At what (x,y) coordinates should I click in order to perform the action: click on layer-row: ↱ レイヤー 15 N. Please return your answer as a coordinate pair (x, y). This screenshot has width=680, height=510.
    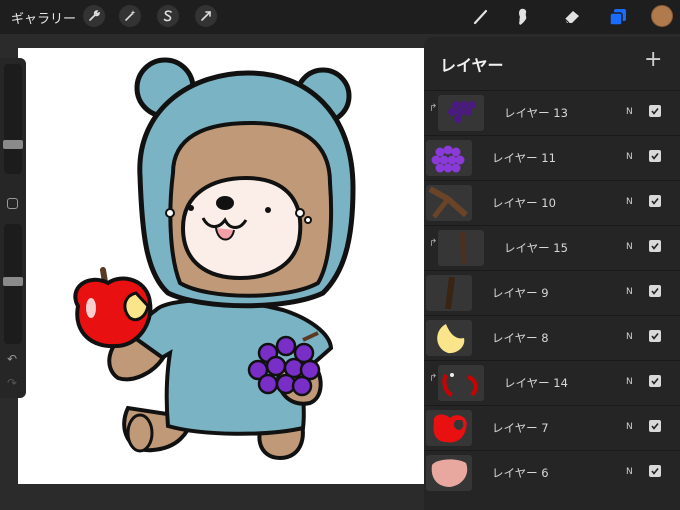
    Looking at the image, I should click on (552, 247).